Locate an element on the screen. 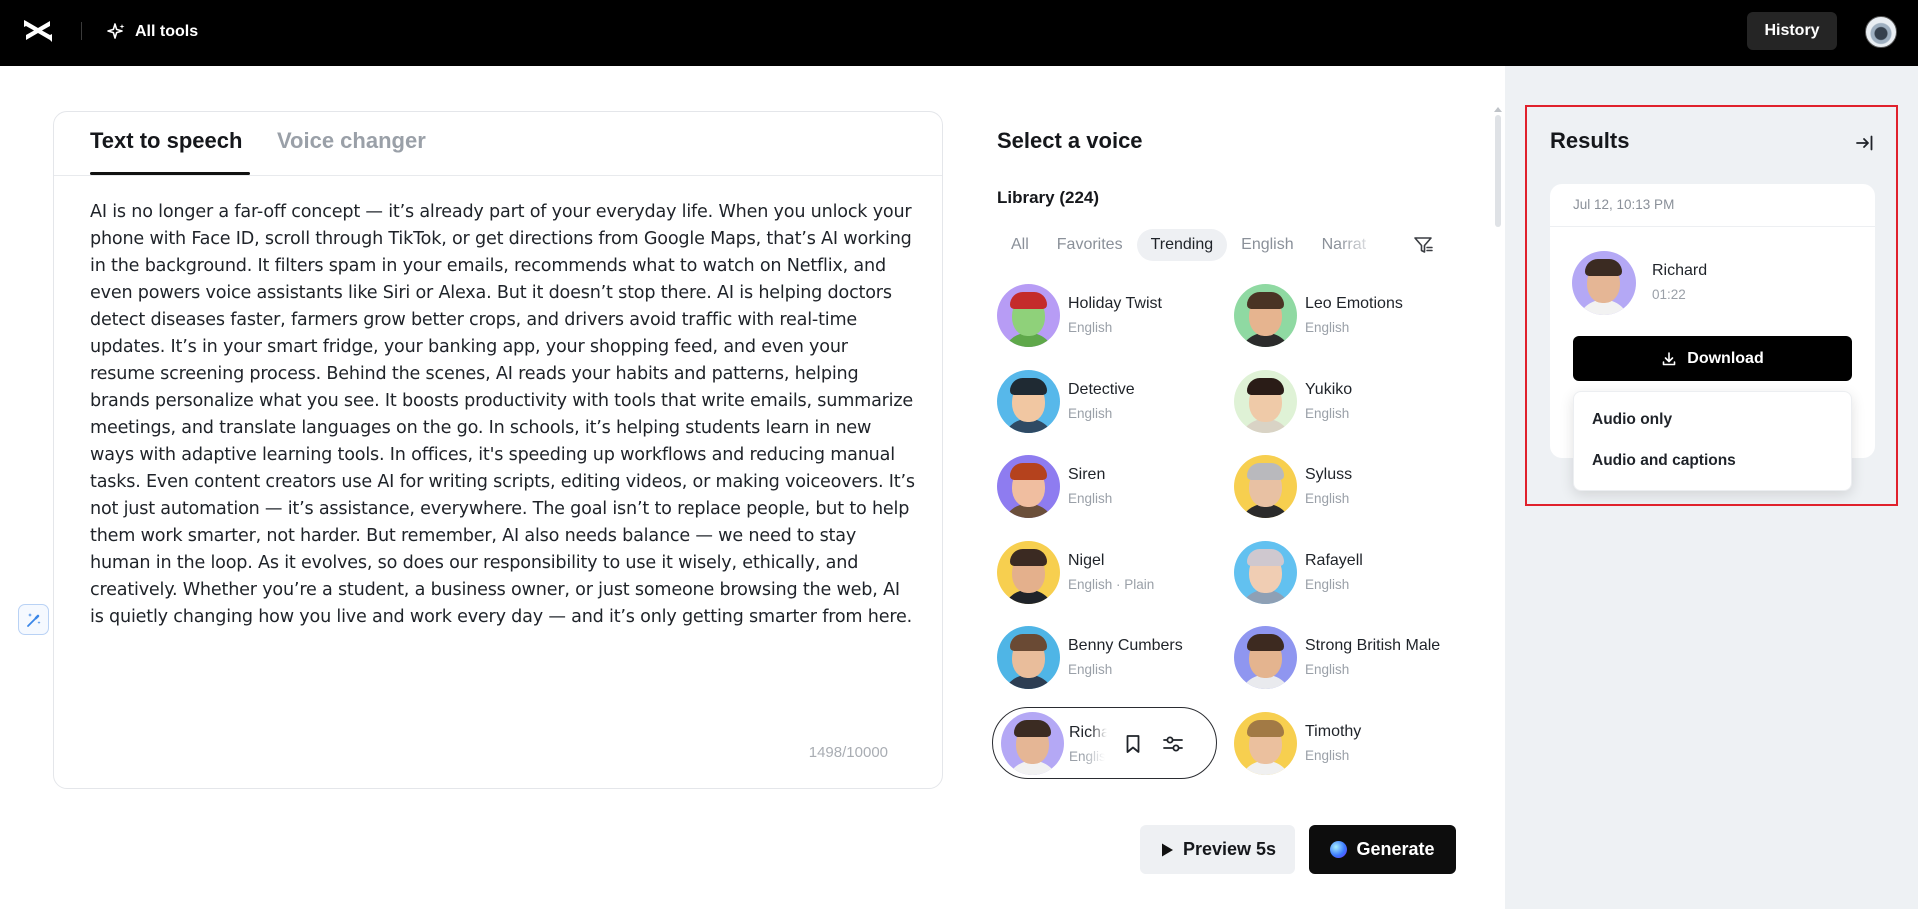 The image size is (1918, 909). voice-name: Strong British Male is located at coordinates (1373, 645).